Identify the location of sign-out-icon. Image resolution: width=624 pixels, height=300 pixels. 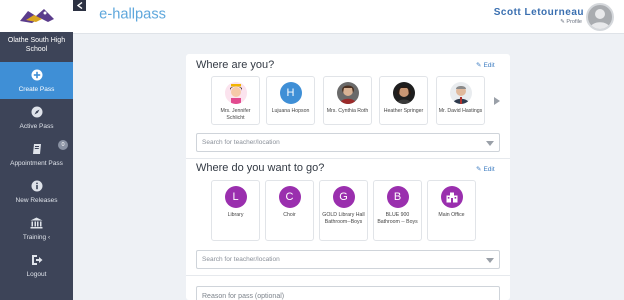
(36, 260).